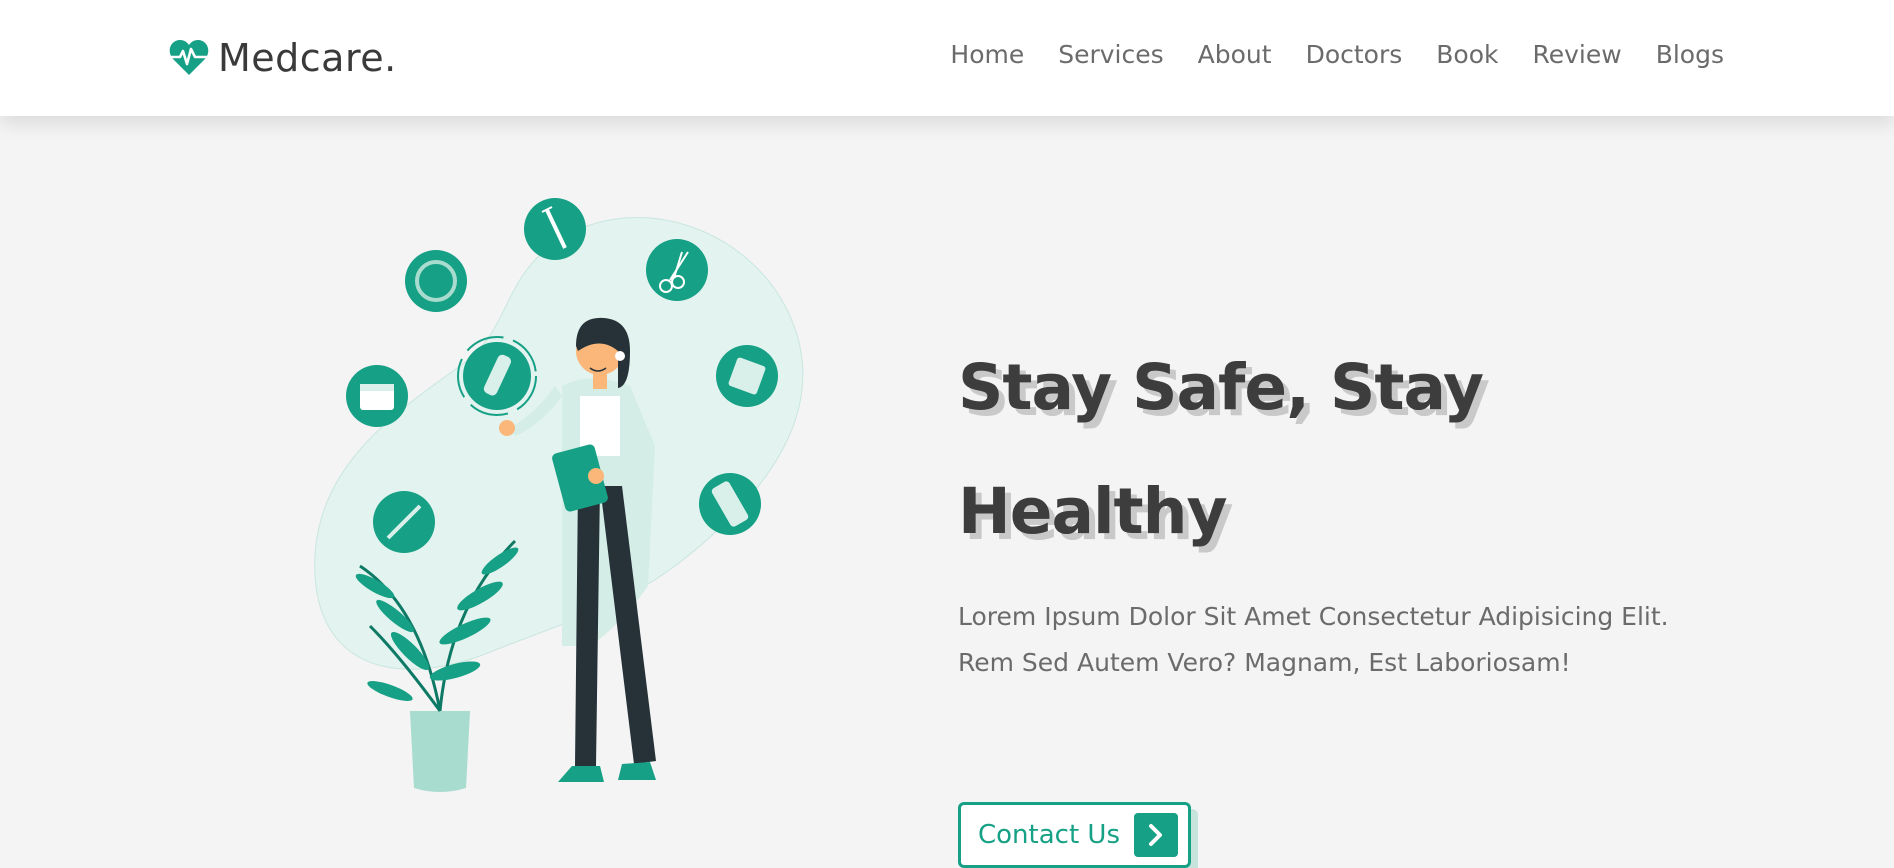  I want to click on brand-name: Medcare., so click(307, 58).